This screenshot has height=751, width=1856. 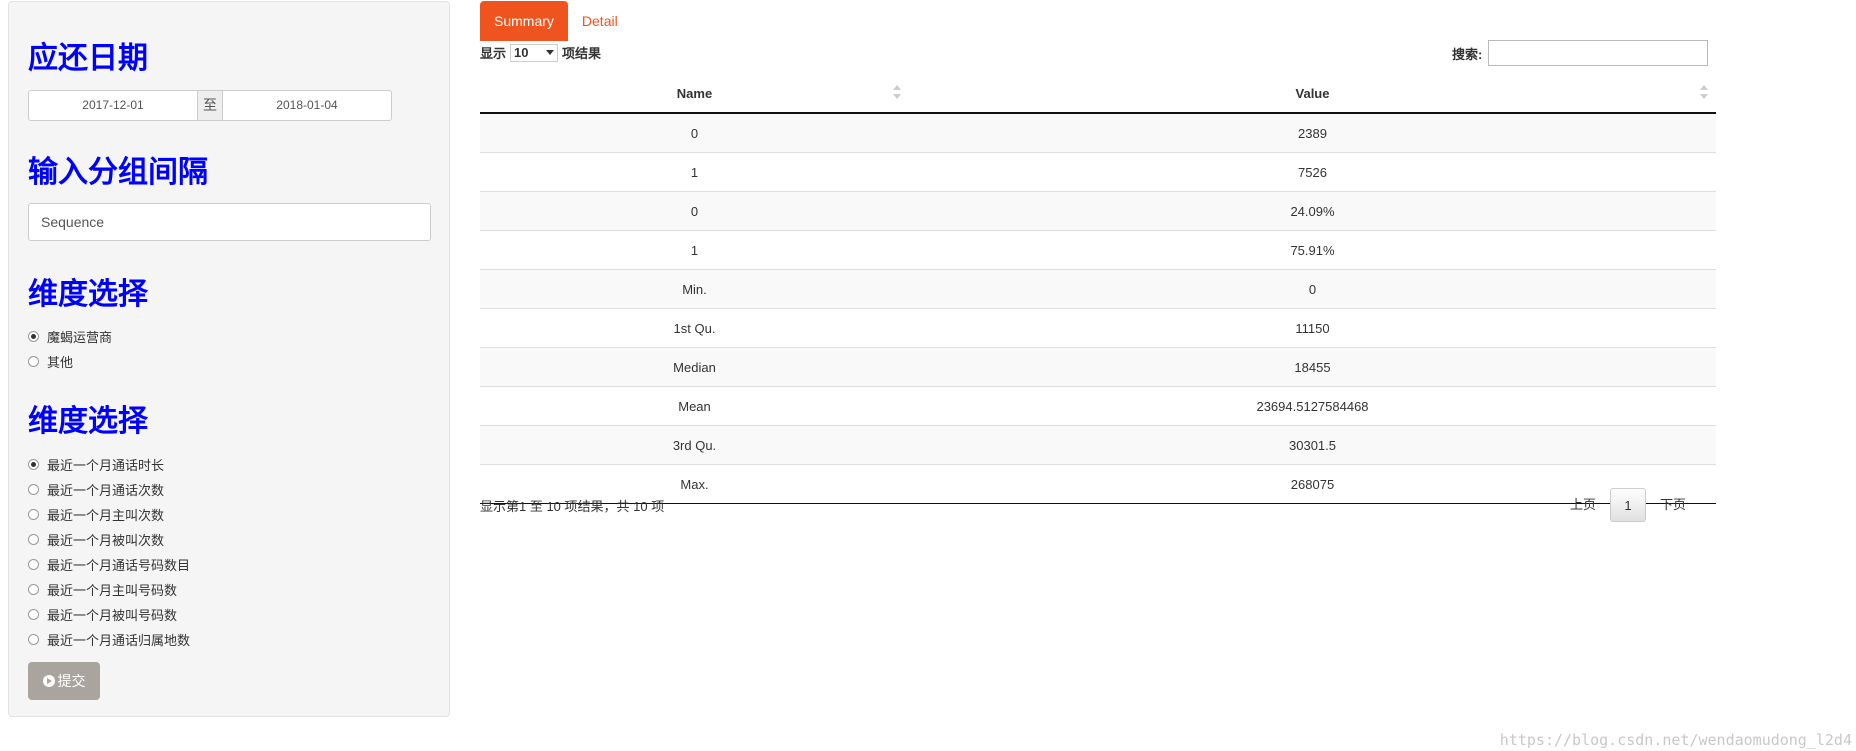 What do you see at coordinates (582, 53) in the screenshot?
I see `length-suffix: 项结果` at bounding box center [582, 53].